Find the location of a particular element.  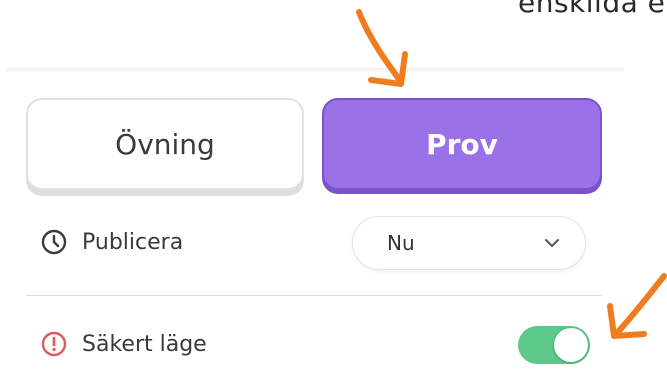

practice-mode-button: Övning is located at coordinates (165, 144).